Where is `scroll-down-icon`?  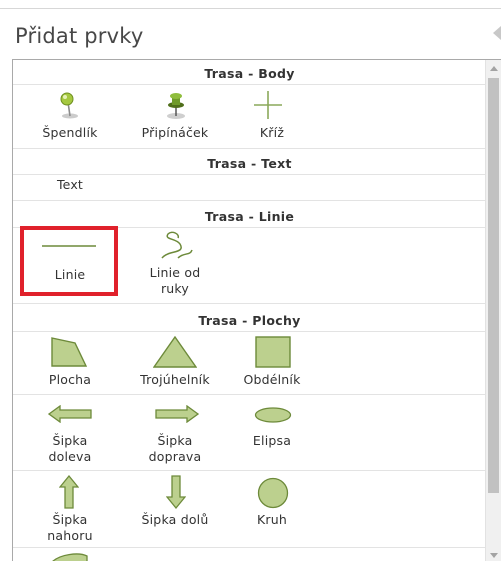
scroll-down-icon is located at coordinates (494, 555).